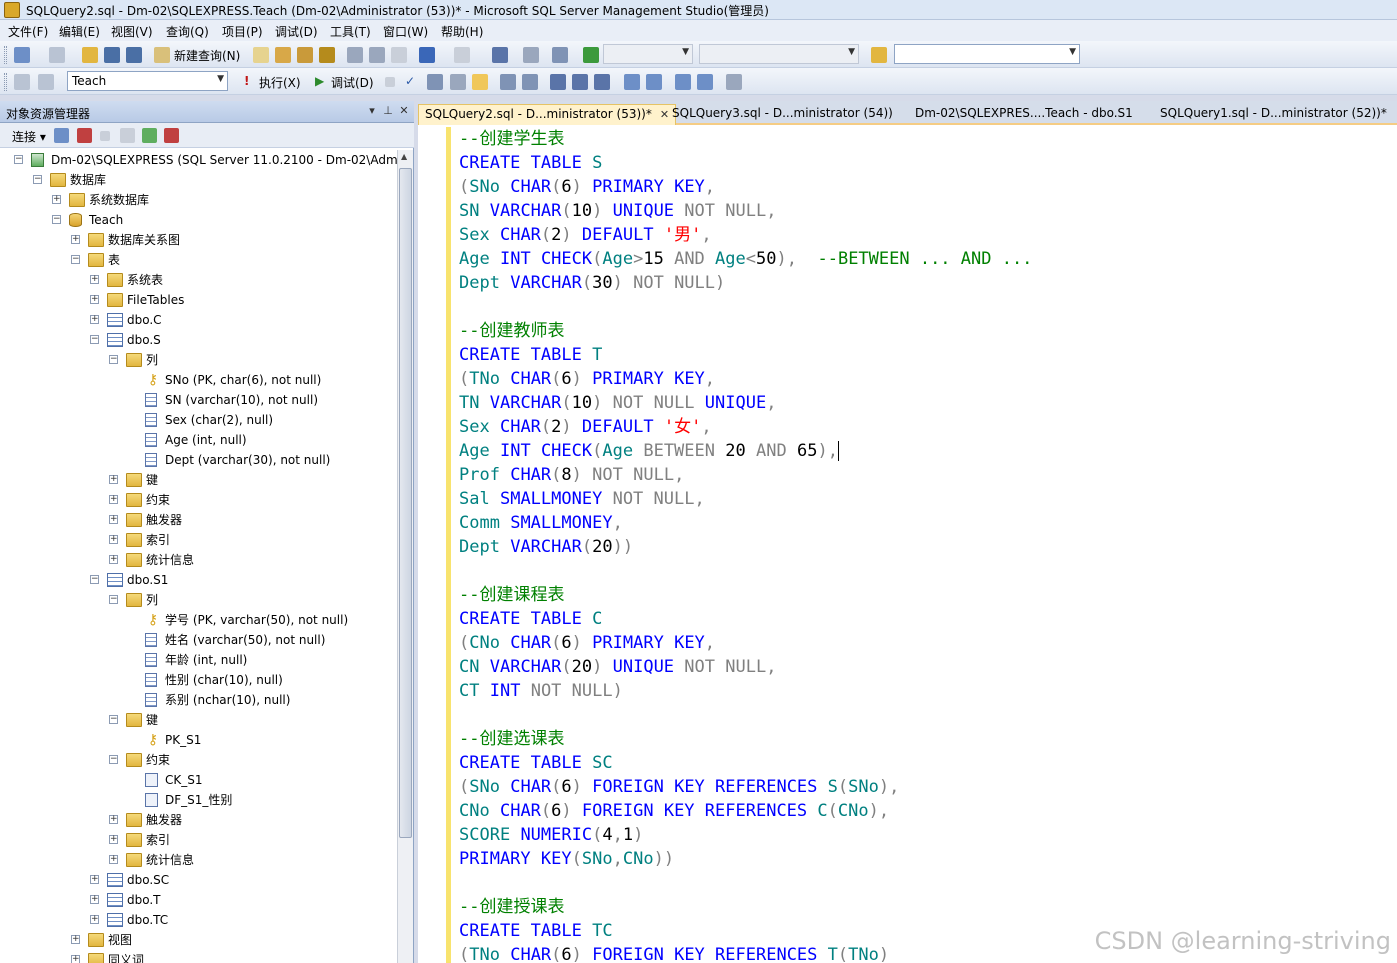  I want to click on code-line: −CREATE TABLE C, so click(530, 619).